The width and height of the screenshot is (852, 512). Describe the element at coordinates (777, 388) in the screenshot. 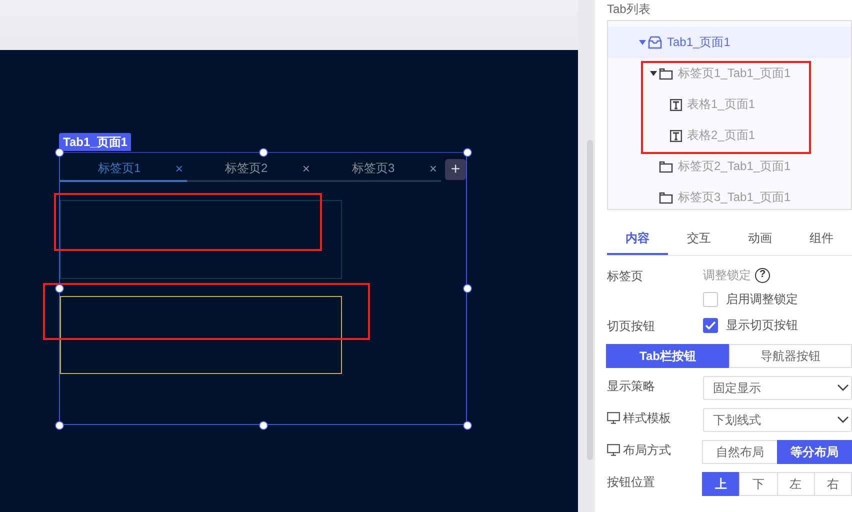

I see `select-field: 固定显示` at that location.